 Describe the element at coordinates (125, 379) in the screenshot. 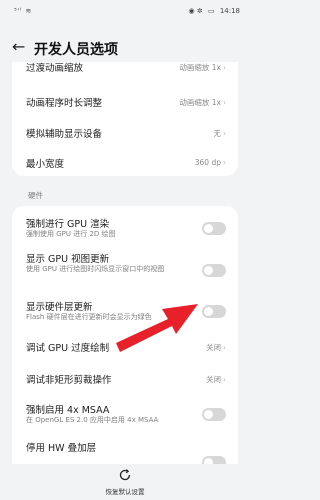

I see `settings-row-debug-clip: 调试非矩形剪裁操作 关闭 ›` at that location.